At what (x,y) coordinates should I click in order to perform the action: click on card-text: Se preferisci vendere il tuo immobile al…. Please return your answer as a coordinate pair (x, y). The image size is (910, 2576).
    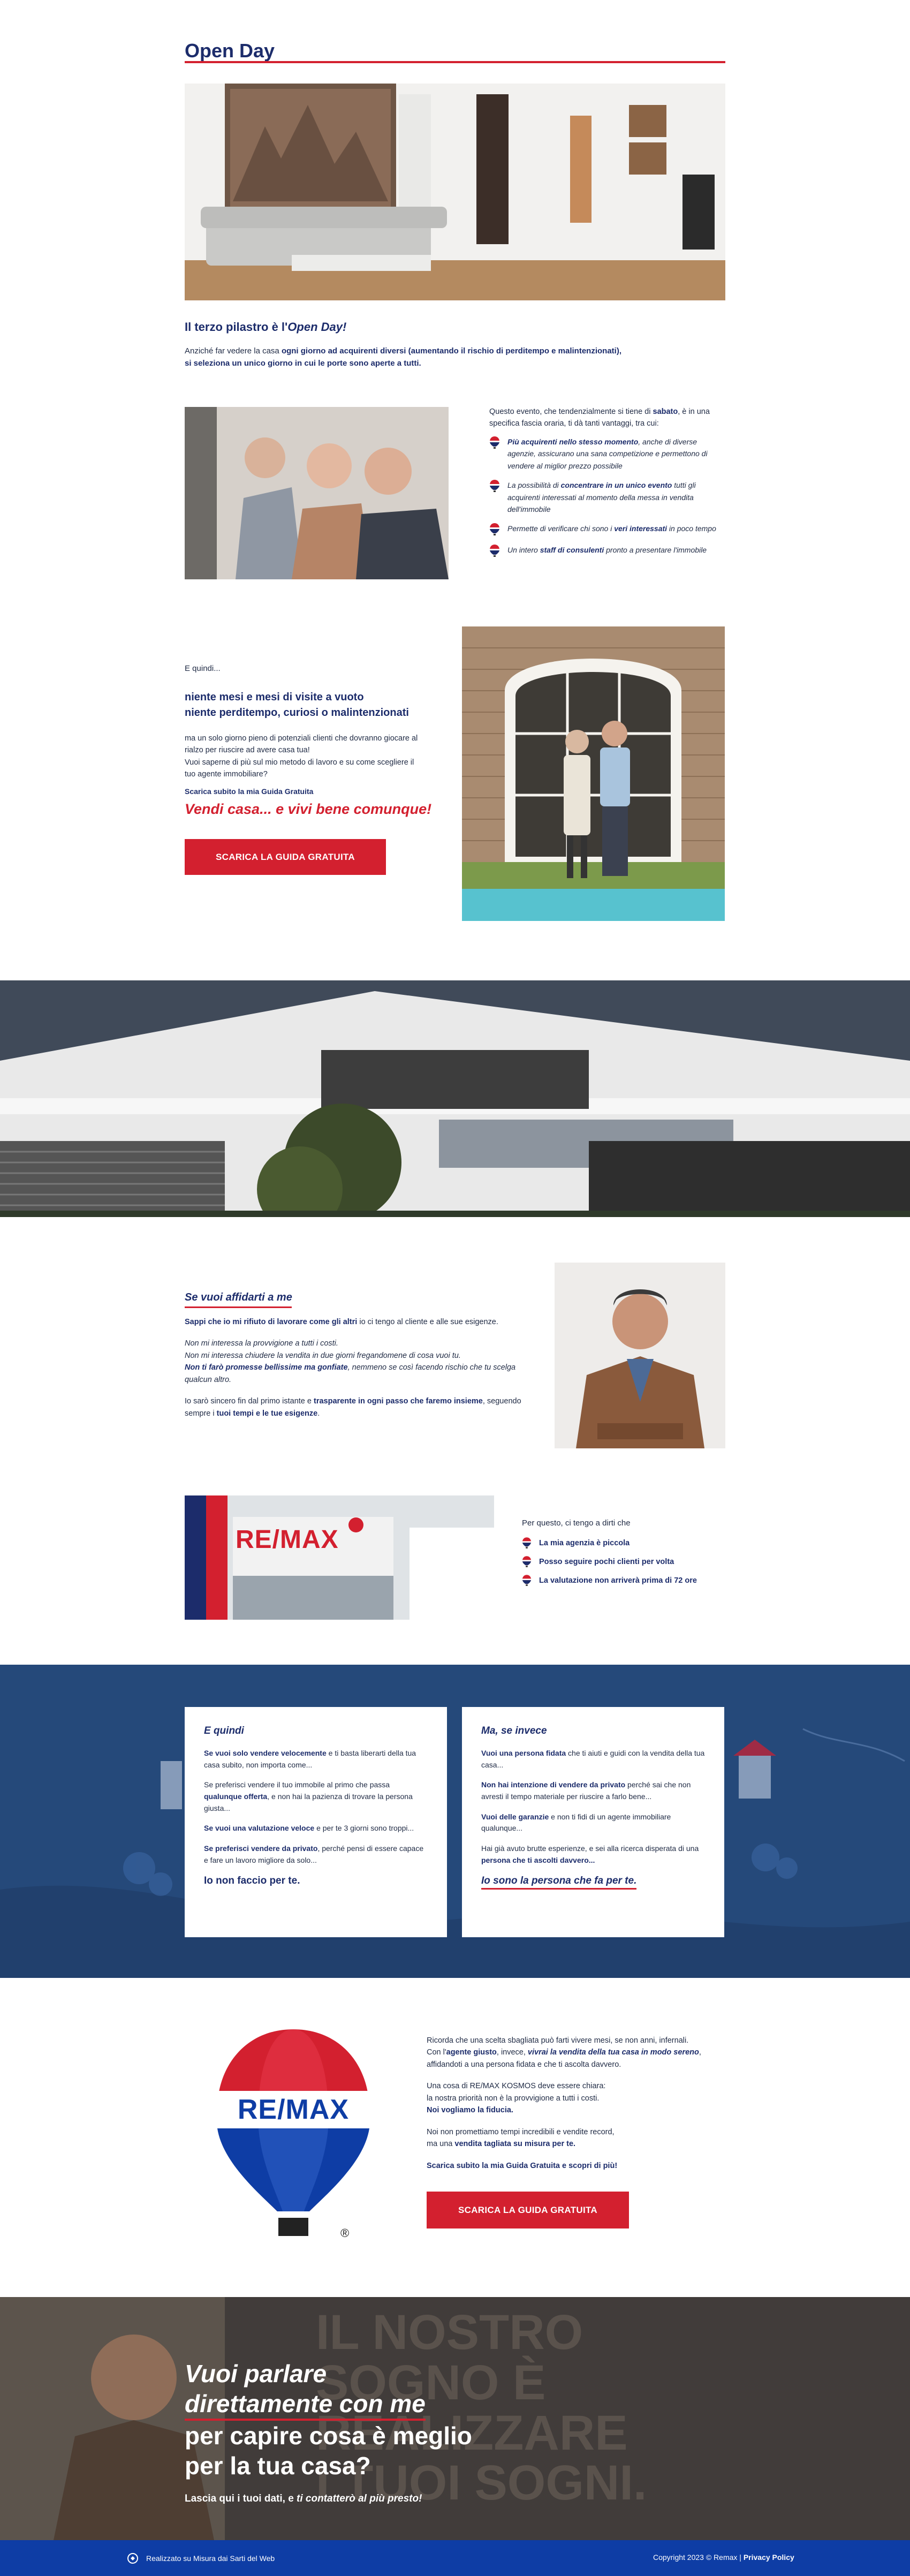
    Looking at the image, I should click on (297, 1784).